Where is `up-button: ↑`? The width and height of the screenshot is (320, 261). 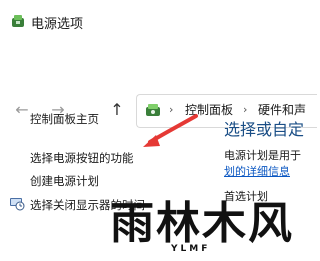 up-button: ↑ is located at coordinates (117, 110).